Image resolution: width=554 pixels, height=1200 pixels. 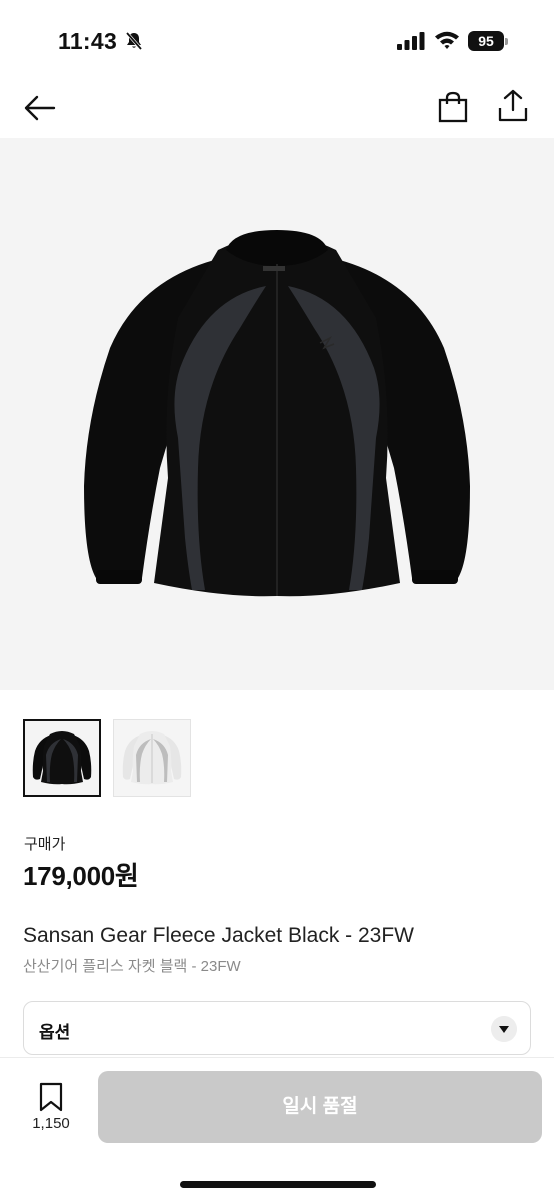 What do you see at coordinates (218, 935) in the screenshot?
I see `product-name: Sansan Gear Fleece Jacket Black - 23FW` at bounding box center [218, 935].